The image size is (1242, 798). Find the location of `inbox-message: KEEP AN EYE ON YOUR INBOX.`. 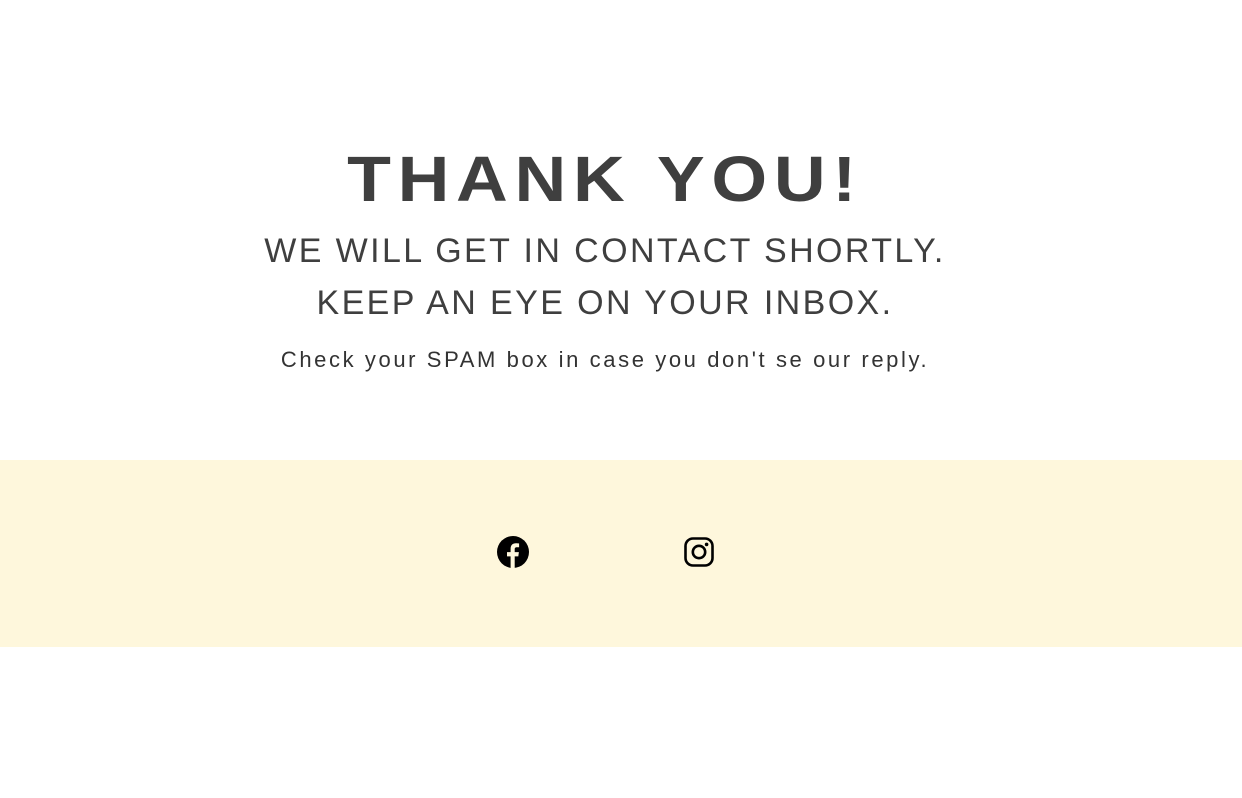

inbox-message: KEEP AN EYE ON YOUR INBOX. is located at coordinates (605, 303).